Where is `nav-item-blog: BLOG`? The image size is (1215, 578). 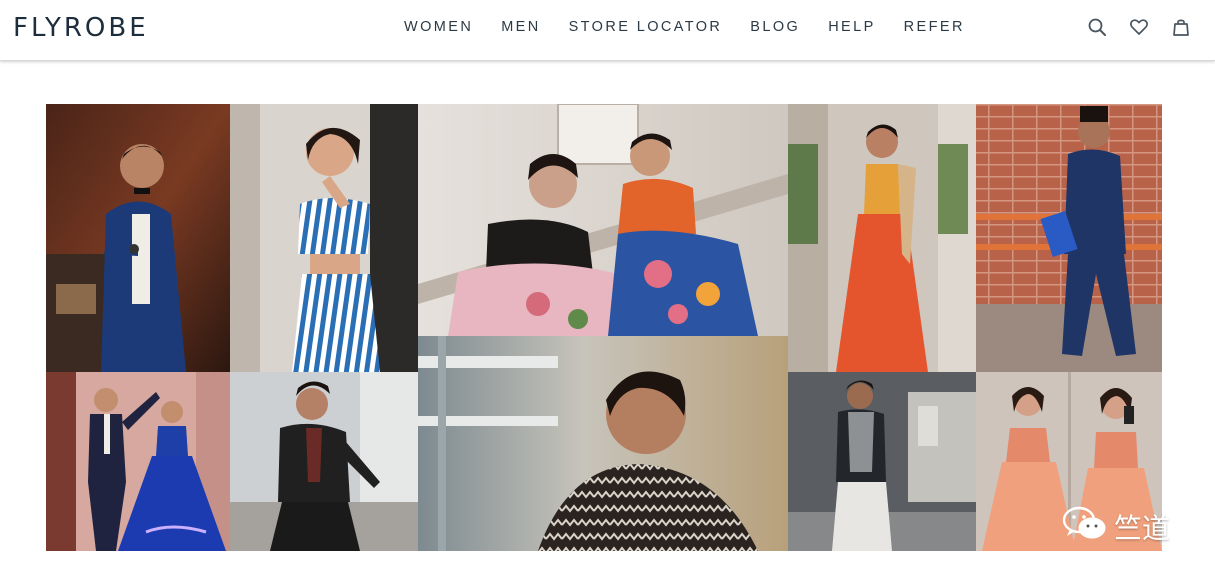
nav-item-blog: BLOG is located at coordinates (775, 27).